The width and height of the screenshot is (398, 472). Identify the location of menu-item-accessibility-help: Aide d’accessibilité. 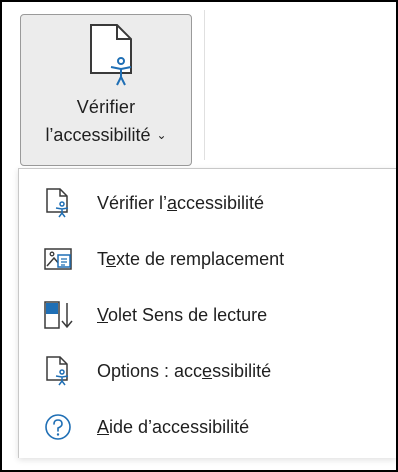
(207, 427).